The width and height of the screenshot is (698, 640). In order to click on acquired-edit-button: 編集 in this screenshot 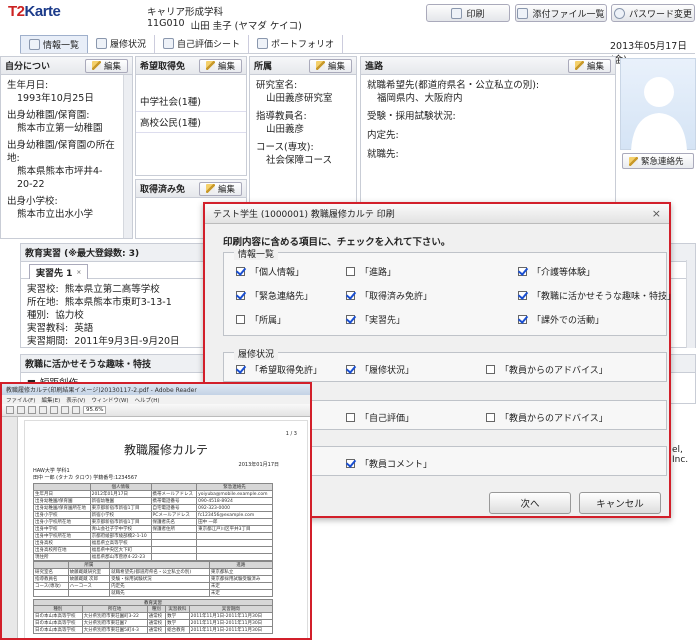, I will do `click(220, 188)`.